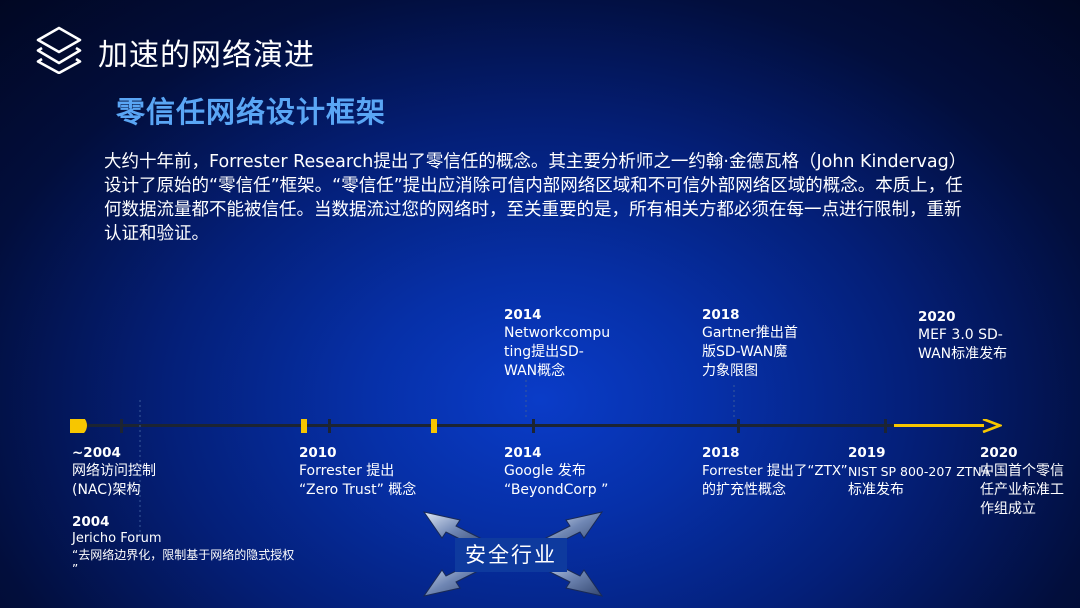  What do you see at coordinates (485, 425) in the screenshot?
I see `axis-line-dark` at bounding box center [485, 425].